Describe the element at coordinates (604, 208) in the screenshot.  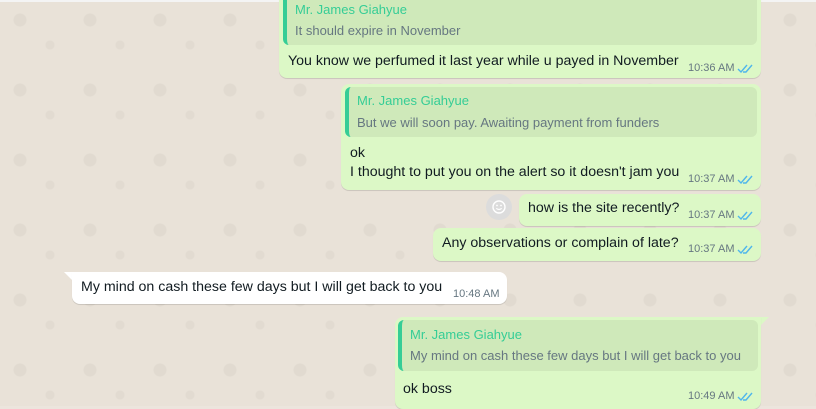
I see `message-text: how is the site recently?` at that location.